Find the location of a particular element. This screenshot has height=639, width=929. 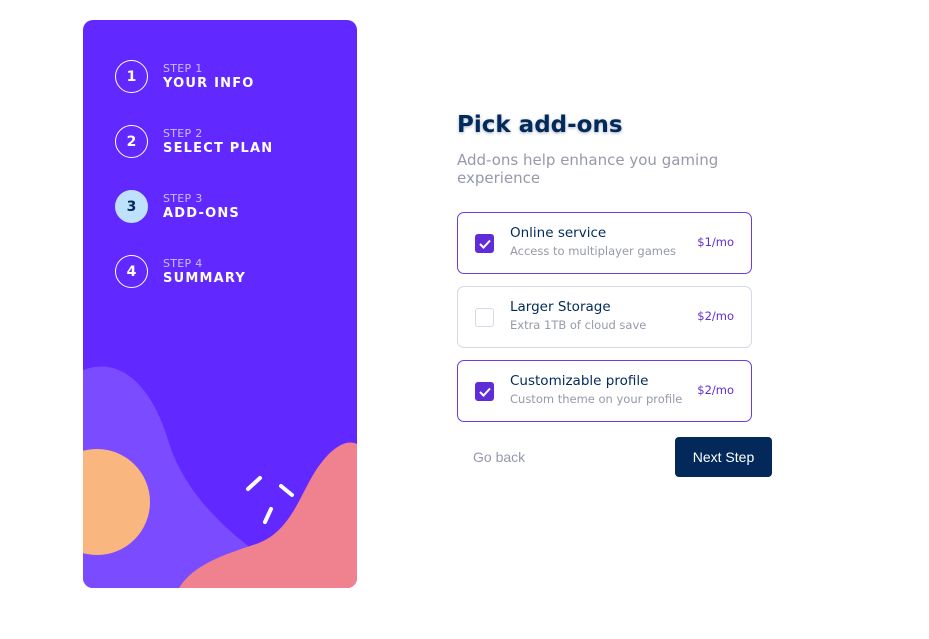

step-number: 1 is located at coordinates (131, 76).